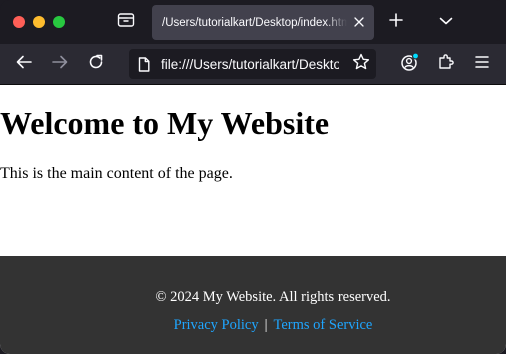  I want to click on new-tab-button, so click(396, 22).